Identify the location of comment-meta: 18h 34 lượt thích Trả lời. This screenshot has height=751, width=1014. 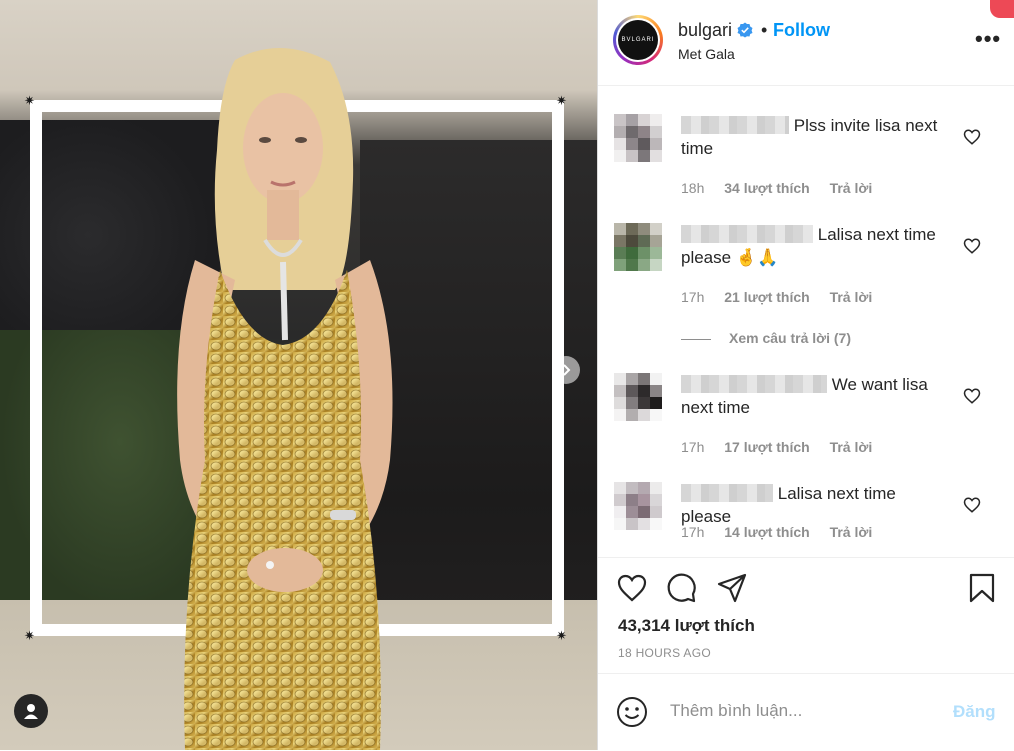
(784, 188).